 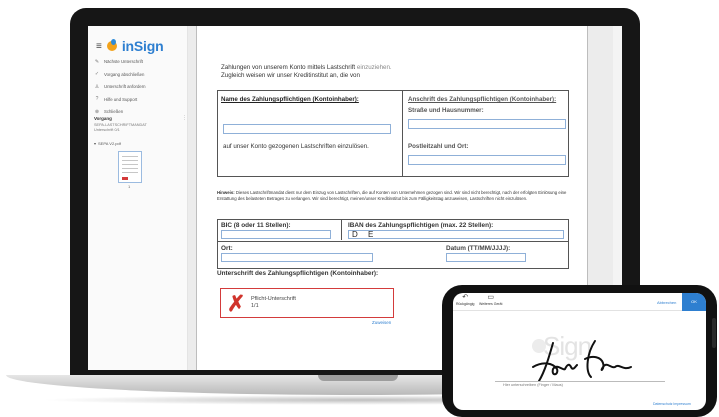 What do you see at coordinates (142, 46) in the screenshot?
I see `brand-name: inSign` at bounding box center [142, 46].